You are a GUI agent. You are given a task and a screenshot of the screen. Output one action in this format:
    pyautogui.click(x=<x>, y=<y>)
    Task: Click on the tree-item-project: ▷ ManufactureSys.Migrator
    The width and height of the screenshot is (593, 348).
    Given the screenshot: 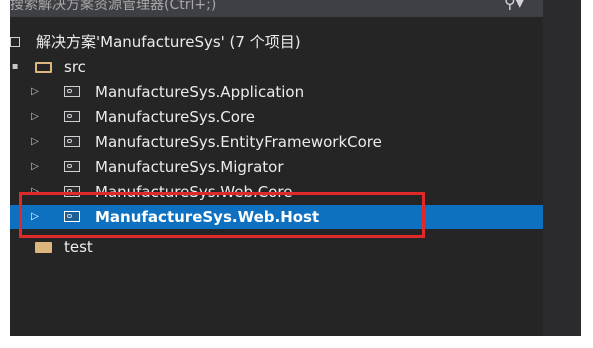 What is the action you would take?
    pyautogui.click(x=276, y=167)
    